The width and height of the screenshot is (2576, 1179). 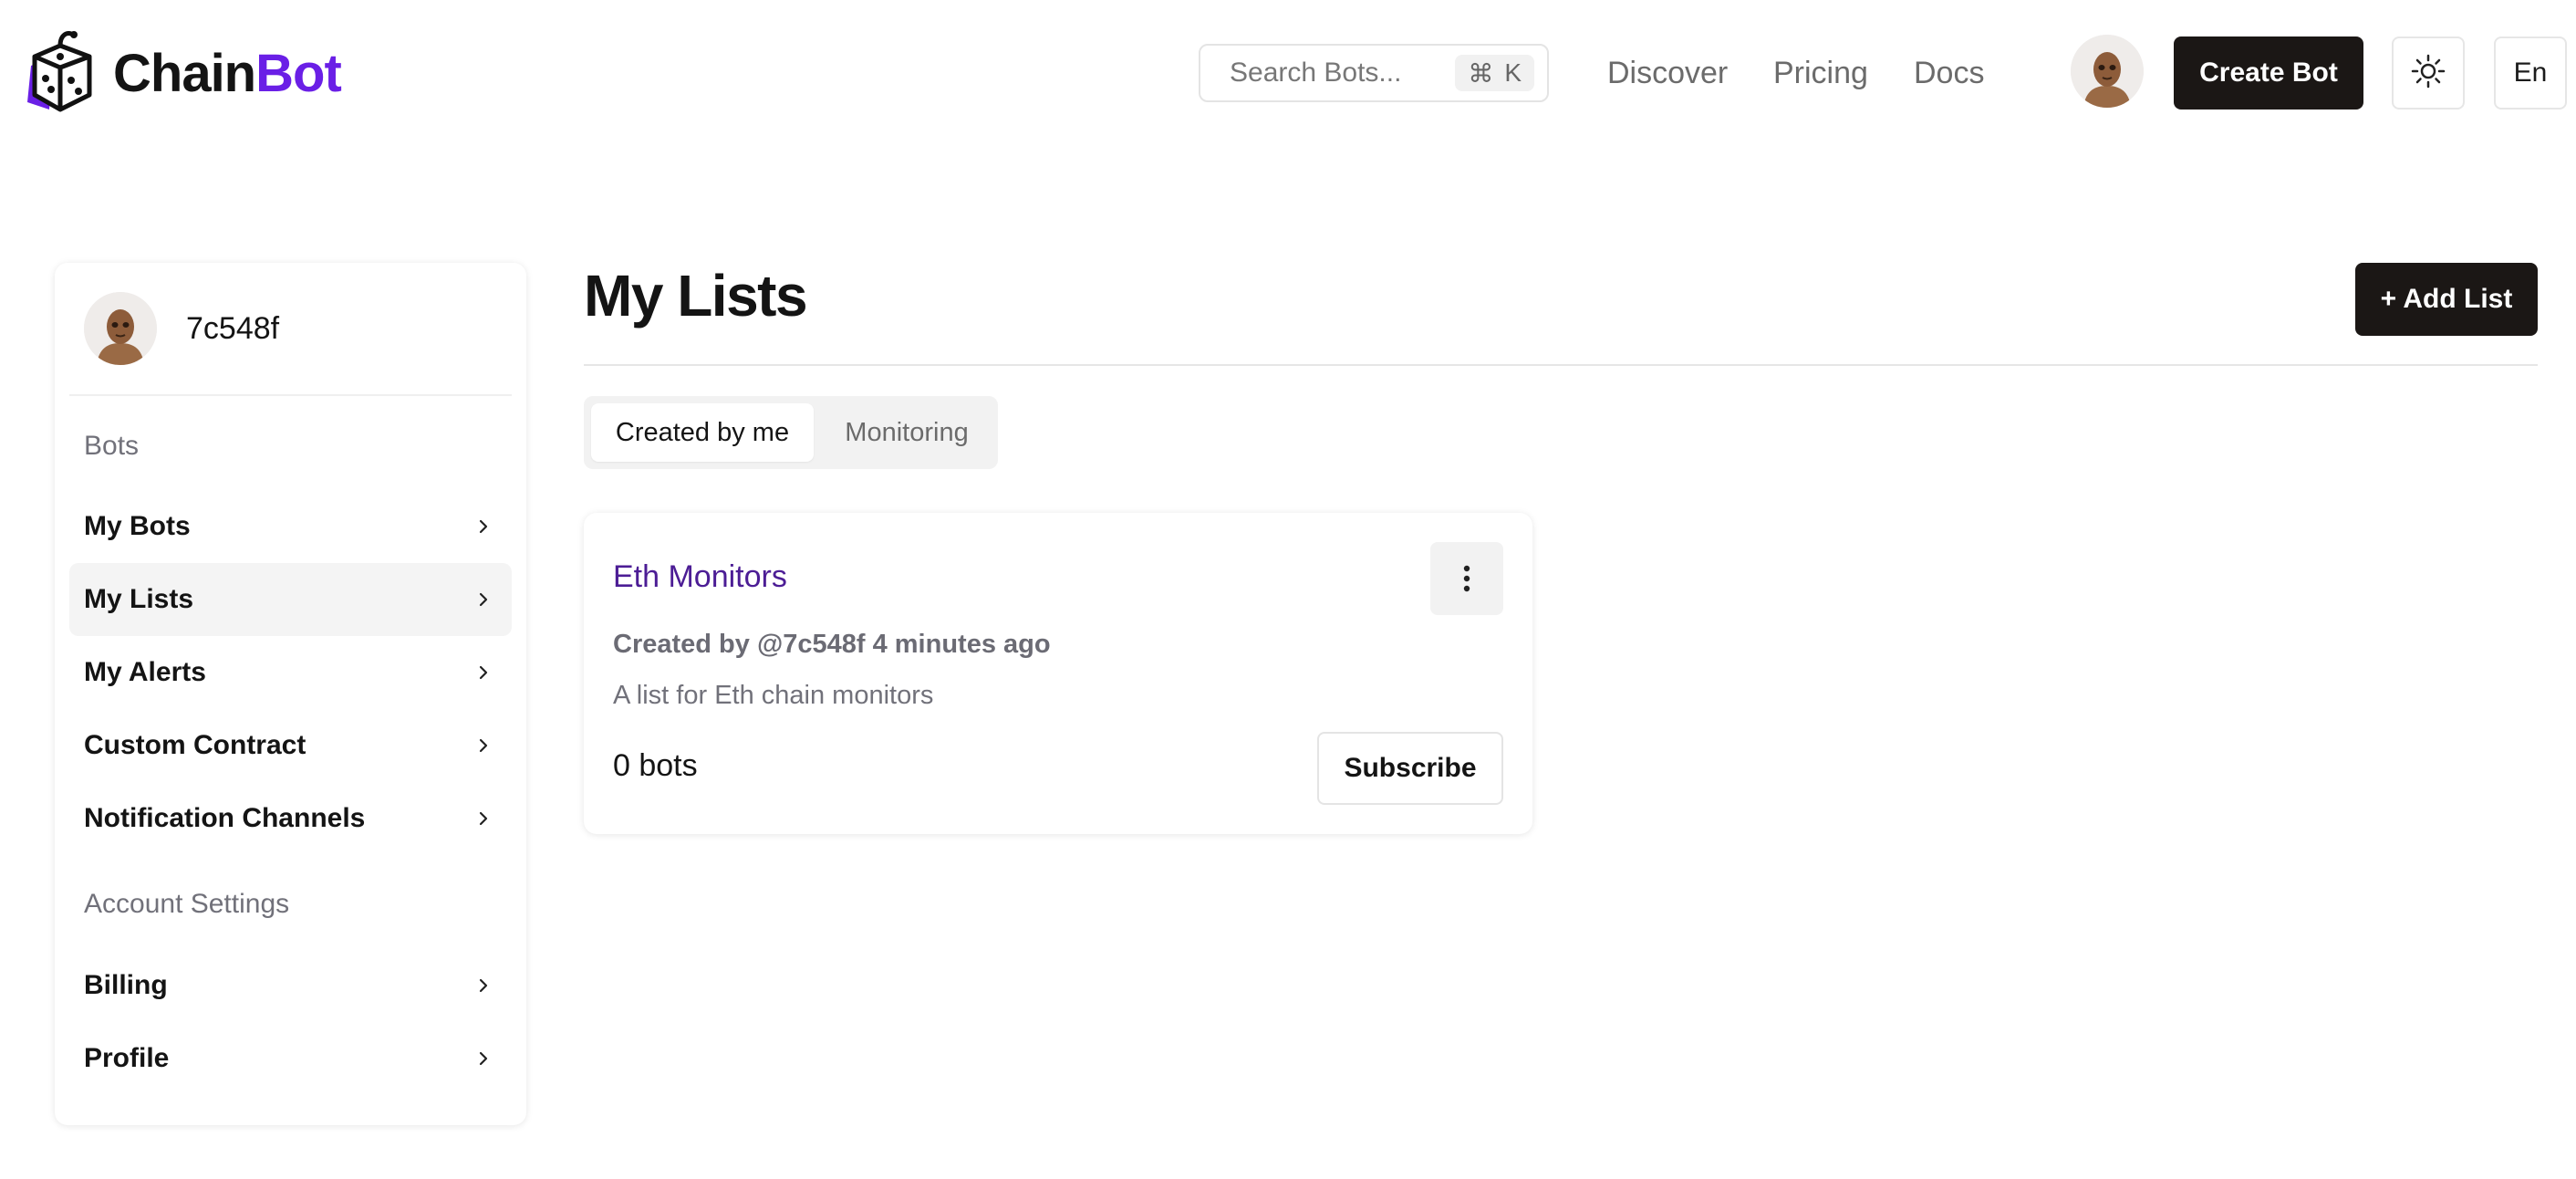 What do you see at coordinates (145, 672) in the screenshot?
I see `sidebar-item-label: My Alerts` at bounding box center [145, 672].